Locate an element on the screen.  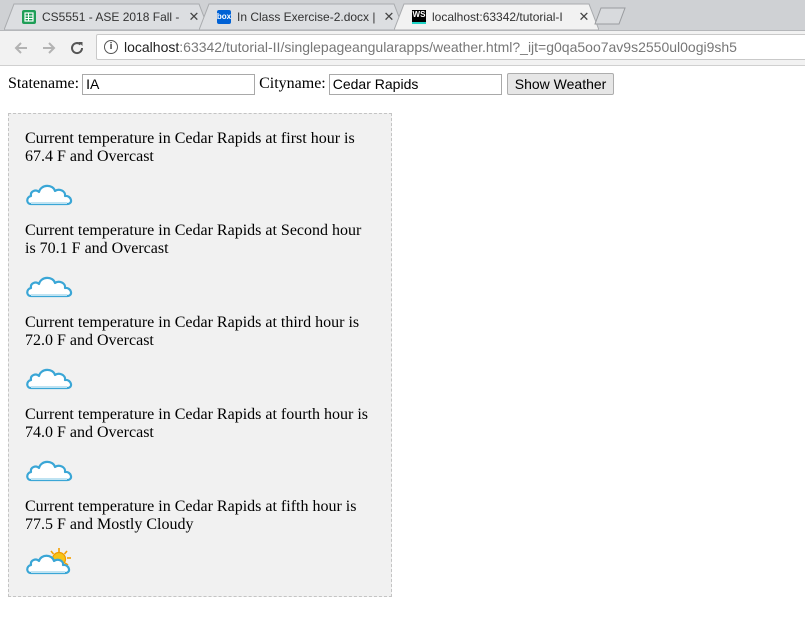
tab-document: box In Class Exercise-2.docx | ✕ is located at coordinates (301, 16).